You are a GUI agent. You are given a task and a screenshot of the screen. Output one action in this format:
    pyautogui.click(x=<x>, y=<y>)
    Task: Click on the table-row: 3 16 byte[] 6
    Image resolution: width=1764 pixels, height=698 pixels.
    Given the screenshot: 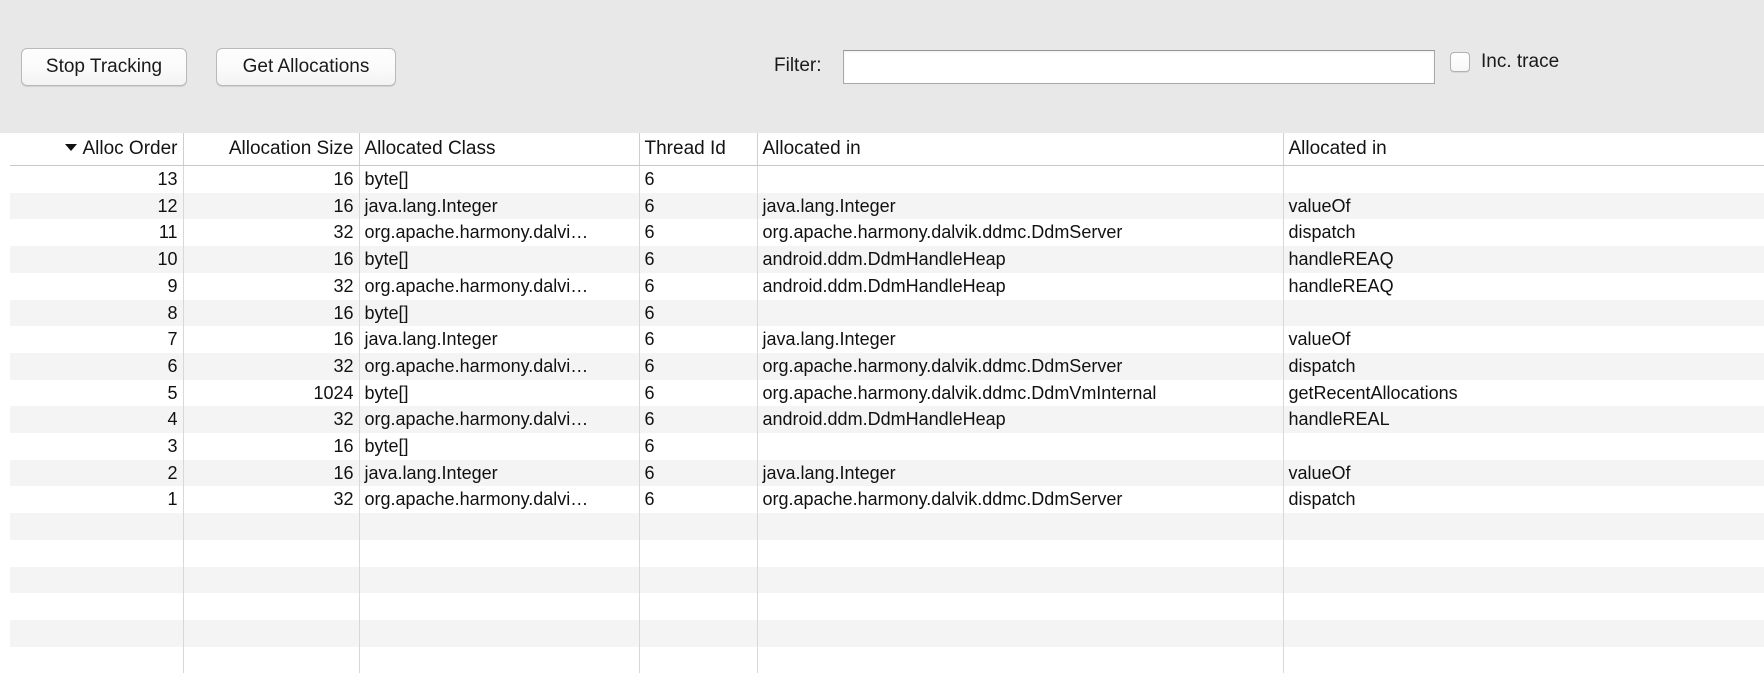 What is the action you would take?
    pyautogui.click(x=887, y=446)
    